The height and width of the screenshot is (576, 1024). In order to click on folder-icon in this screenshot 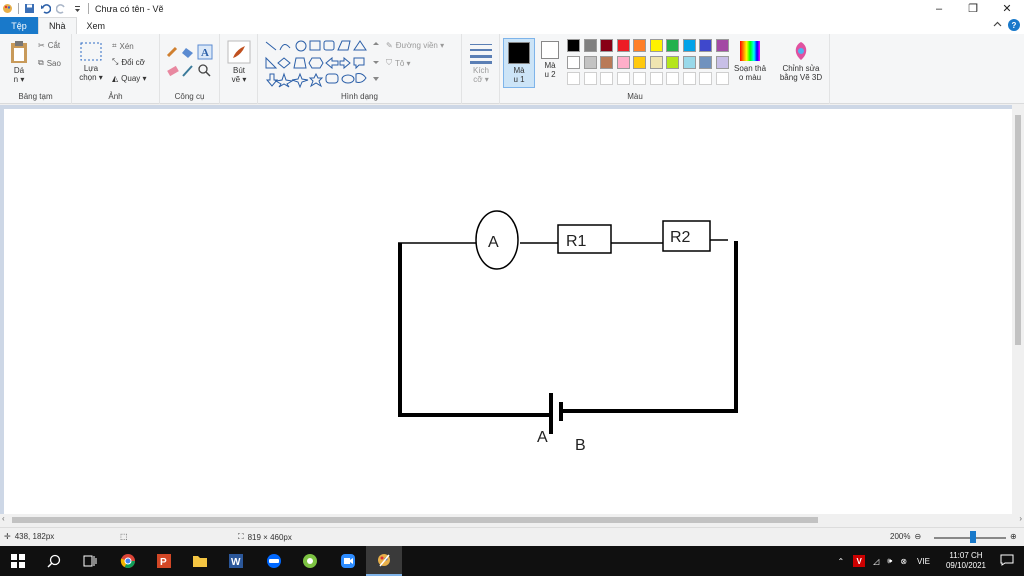, I will do `click(200, 561)`.